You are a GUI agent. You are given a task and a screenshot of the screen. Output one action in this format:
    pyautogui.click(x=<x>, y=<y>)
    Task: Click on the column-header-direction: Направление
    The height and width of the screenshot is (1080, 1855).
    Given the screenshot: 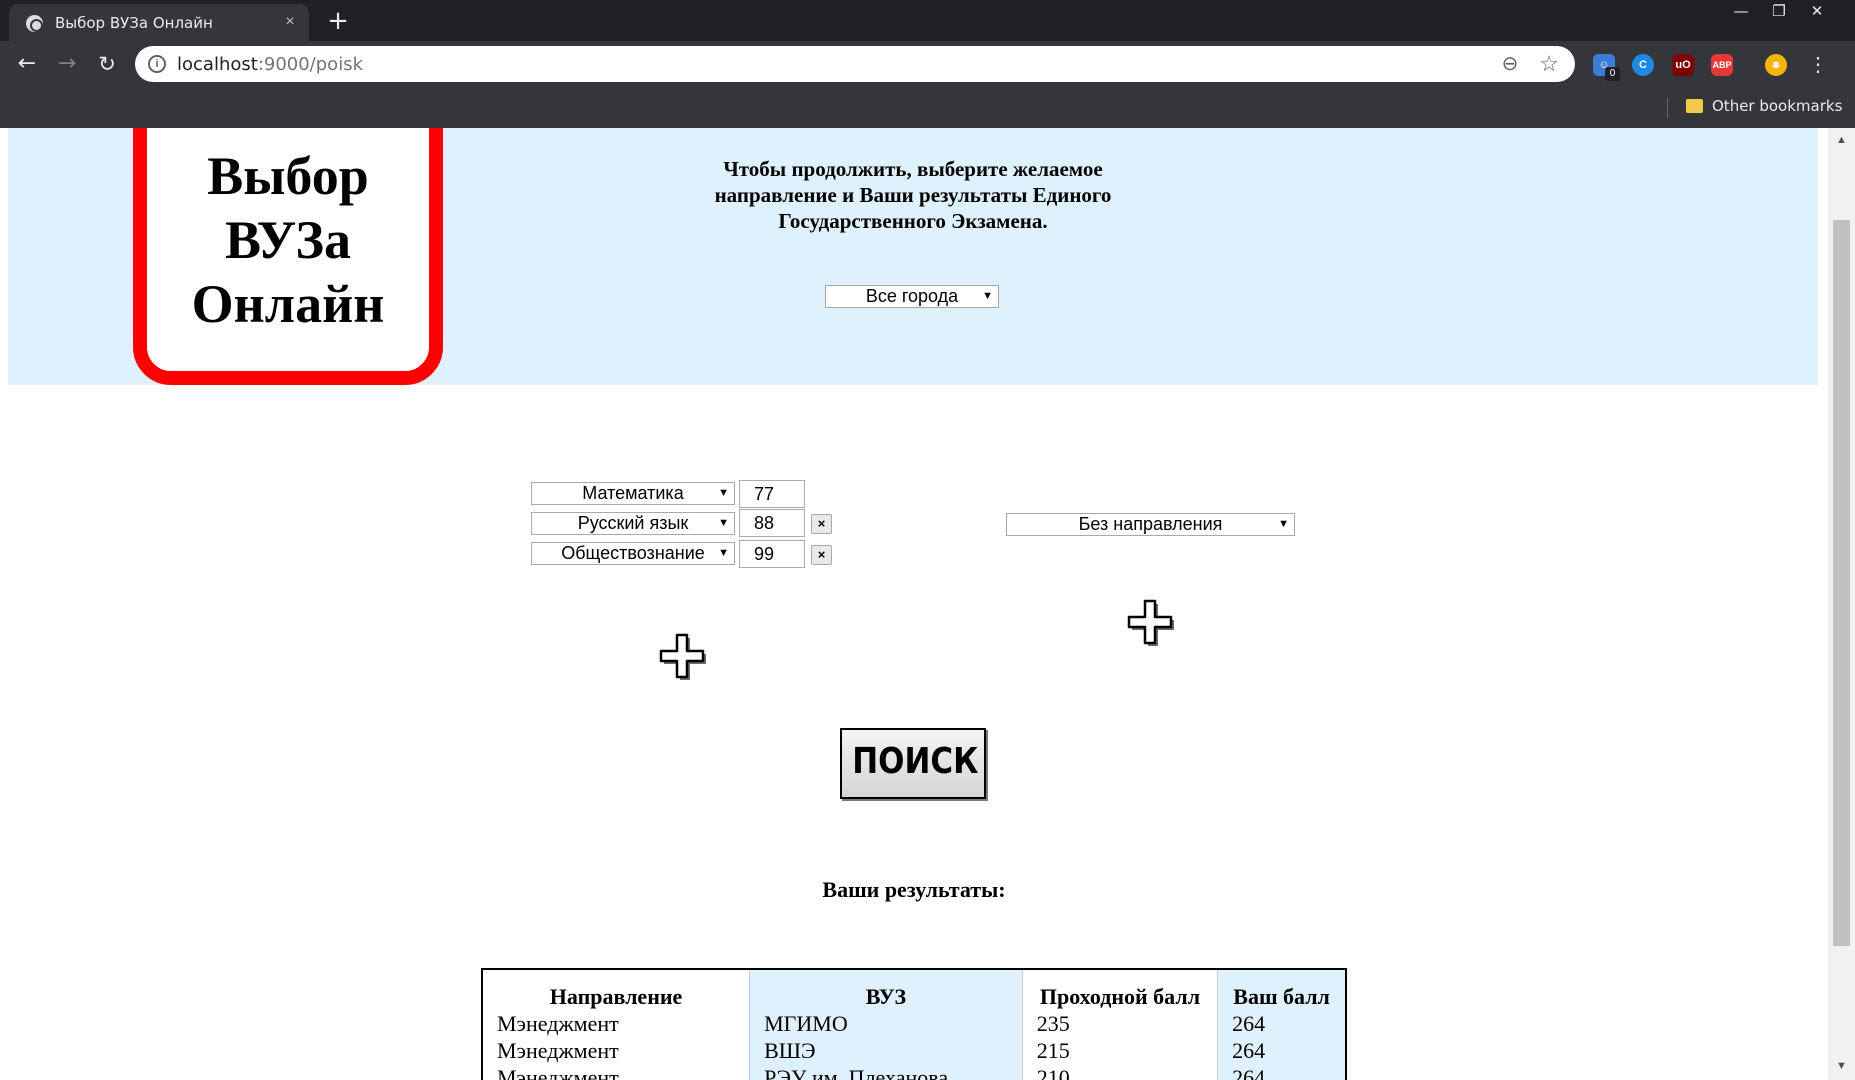 What is the action you would take?
    pyautogui.click(x=616, y=996)
    